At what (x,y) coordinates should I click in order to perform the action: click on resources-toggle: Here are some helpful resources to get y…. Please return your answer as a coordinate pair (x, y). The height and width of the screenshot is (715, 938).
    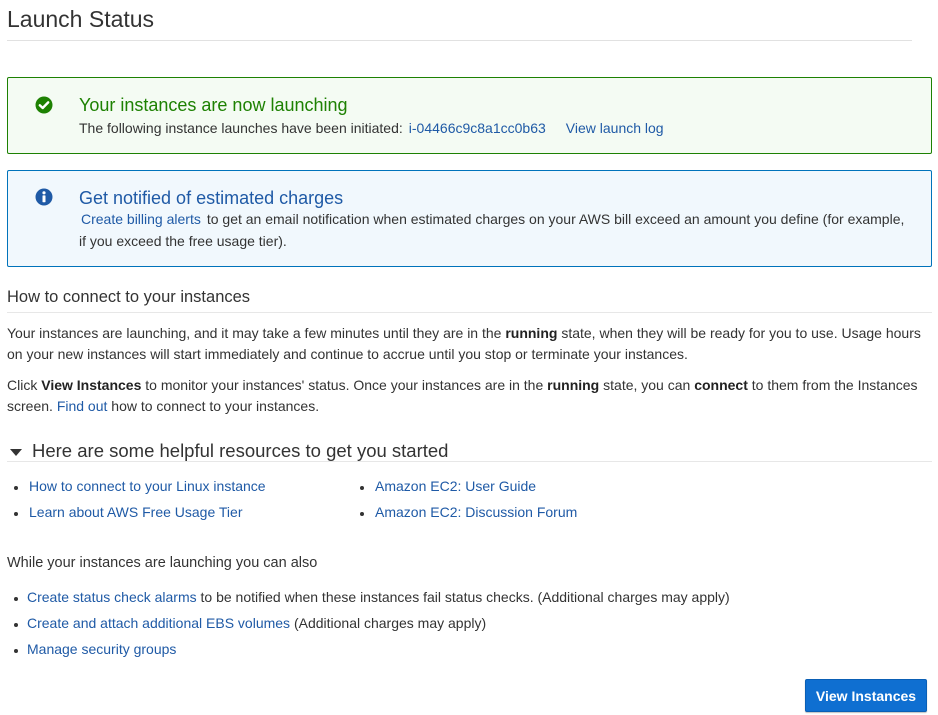
    Looking at the image, I should click on (229, 451).